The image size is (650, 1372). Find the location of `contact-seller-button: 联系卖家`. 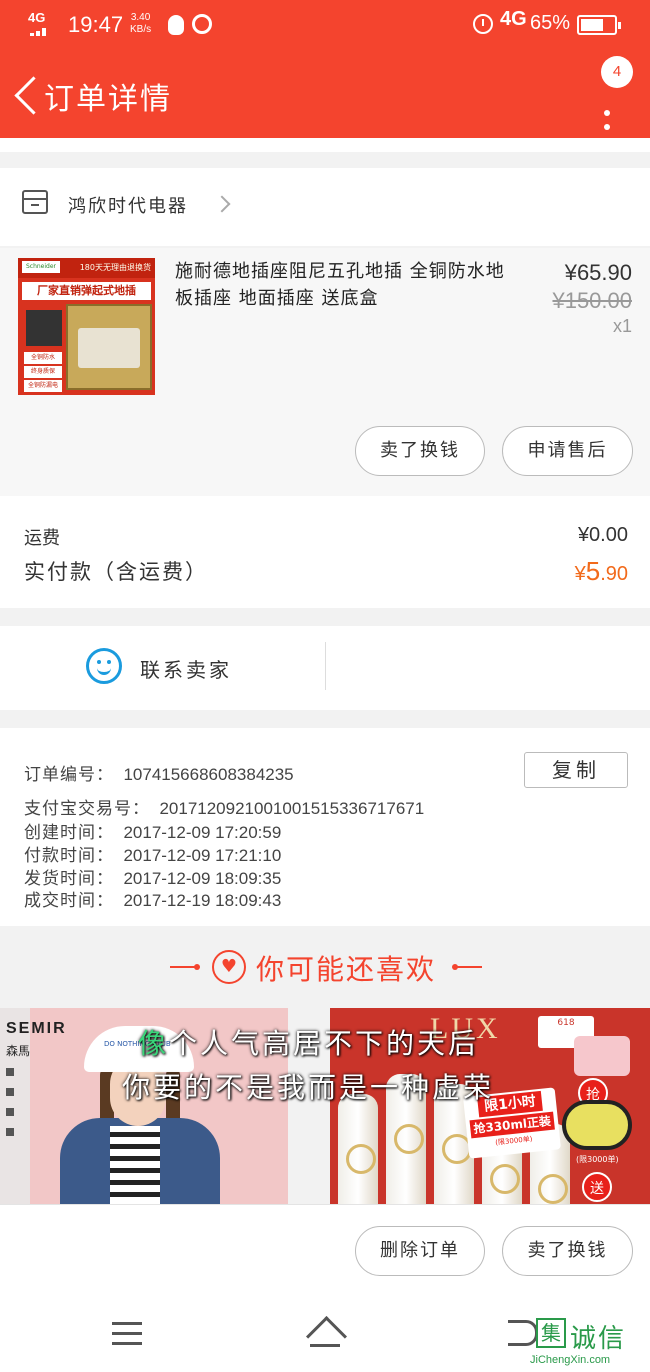

contact-seller-button: 联系卖家 is located at coordinates (186, 668).